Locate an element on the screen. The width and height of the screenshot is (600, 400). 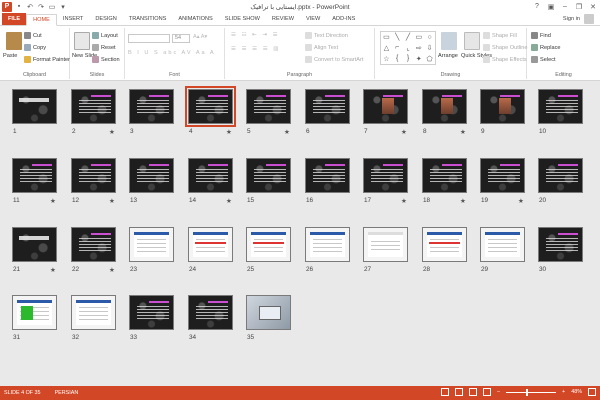
align-text-button: Align Text is located at coordinates (321, 47).